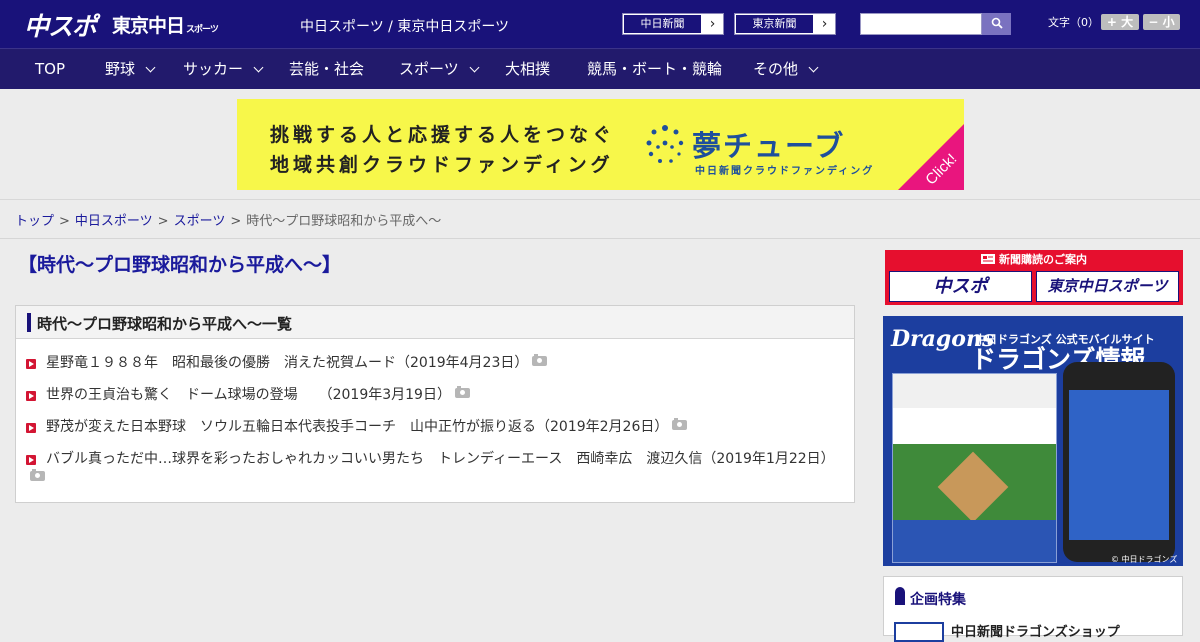 This screenshot has height=642, width=1200. What do you see at coordinates (442, 165) in the screenshot?
I see `banner-line2: 地域共創クラウドファンディング` at bounding box center [442, 165].